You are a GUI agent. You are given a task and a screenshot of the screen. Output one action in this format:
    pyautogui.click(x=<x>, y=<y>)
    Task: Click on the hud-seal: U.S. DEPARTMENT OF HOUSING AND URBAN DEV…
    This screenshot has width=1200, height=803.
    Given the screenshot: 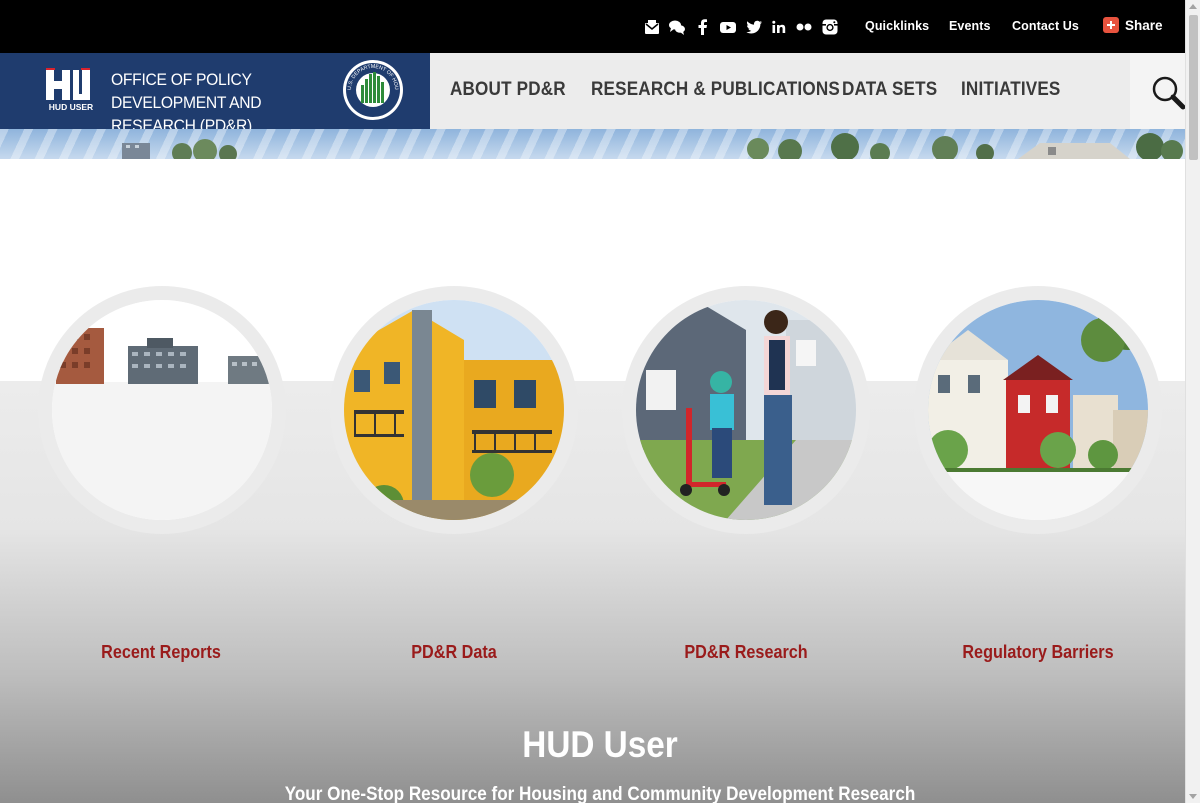 What is the action you would take?
    pyautogui.click(x=372, y=87)
    